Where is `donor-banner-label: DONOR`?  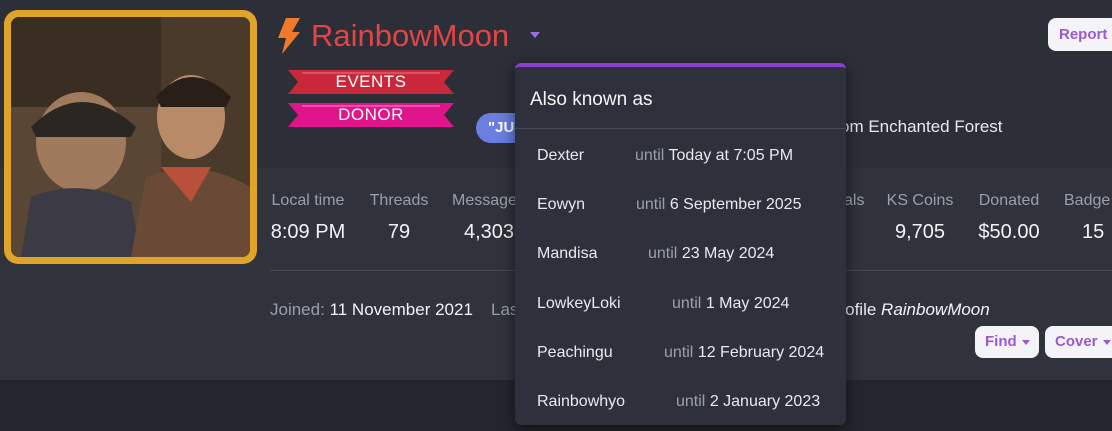
donor-banner-label: DONOR is located at coordinates (371, 114).